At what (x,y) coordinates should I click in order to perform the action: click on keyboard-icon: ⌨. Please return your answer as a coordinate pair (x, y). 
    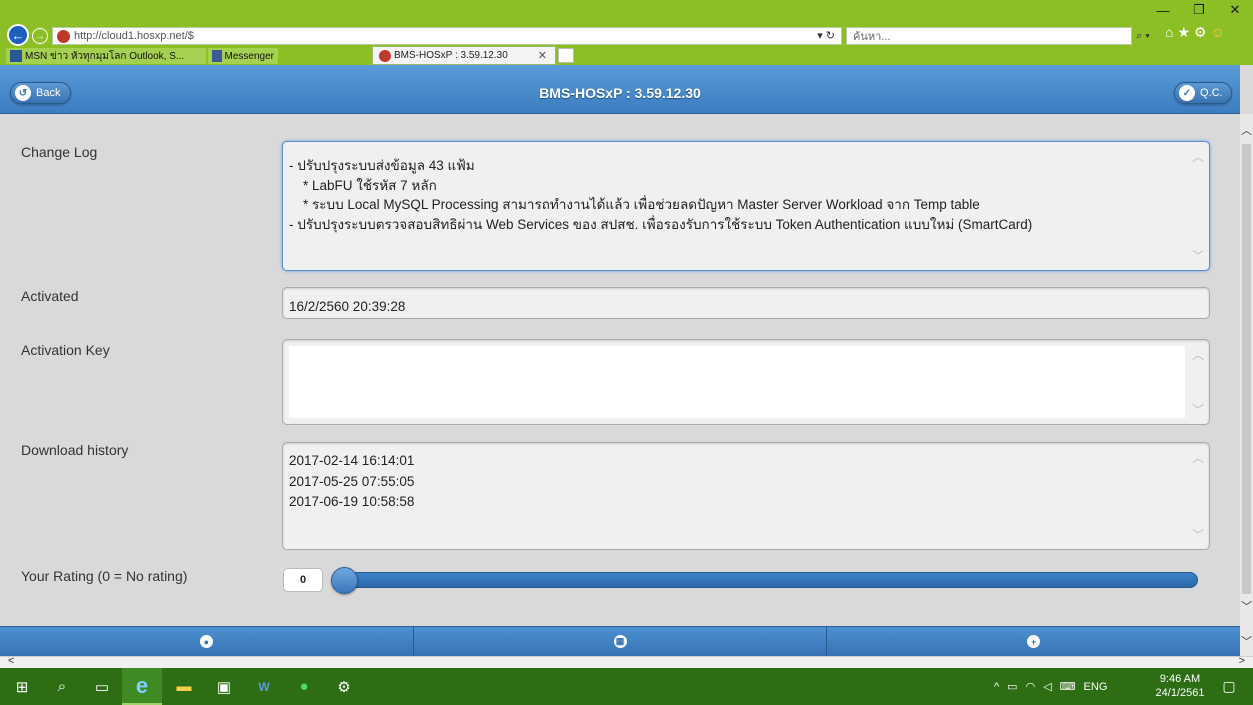
    Looking at the image, I should click on (1068, 686).